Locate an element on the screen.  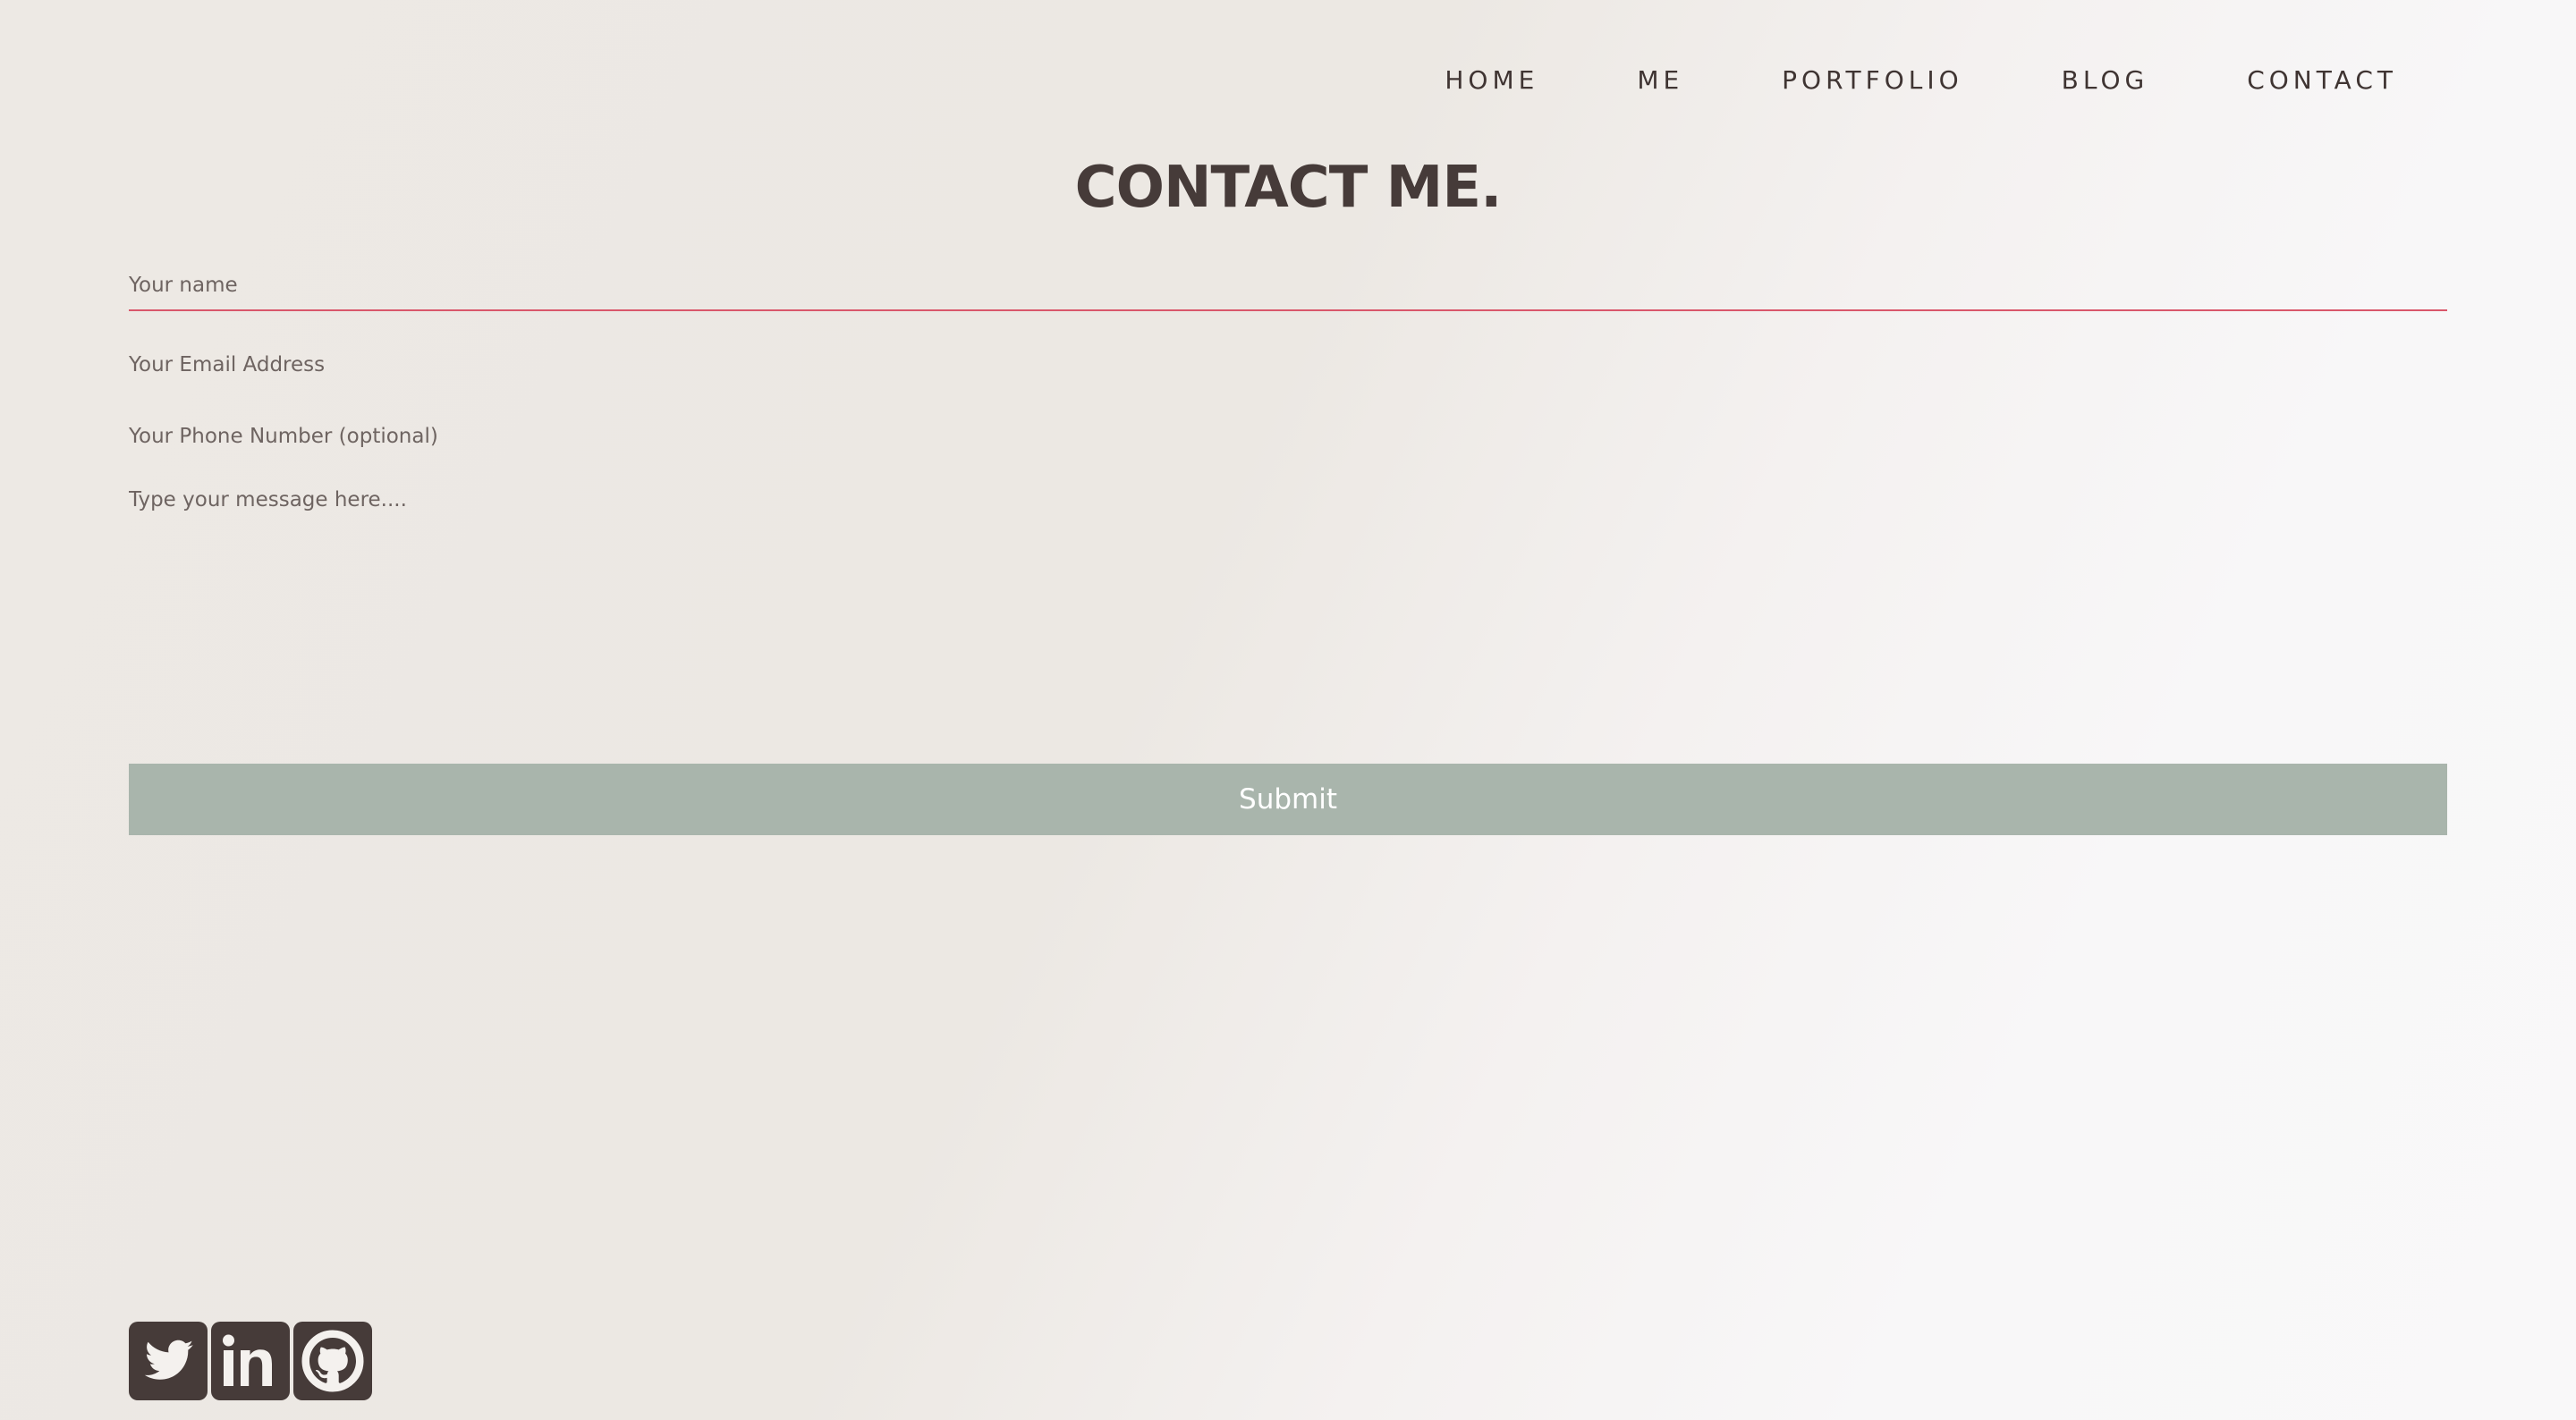
linkedin-link is located at coordinates (250, 1361).